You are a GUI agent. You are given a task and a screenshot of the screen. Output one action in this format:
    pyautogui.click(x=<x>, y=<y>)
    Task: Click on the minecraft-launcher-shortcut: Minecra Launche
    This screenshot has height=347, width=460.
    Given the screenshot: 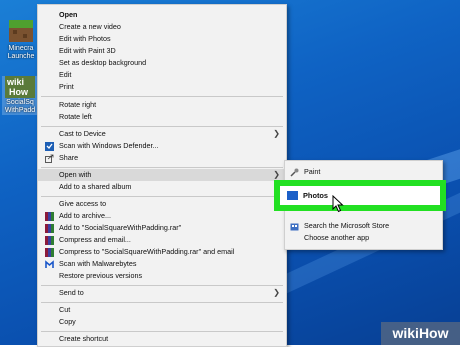 What is the action you would take?
    pyautogui.click(x=21, y=39)
    